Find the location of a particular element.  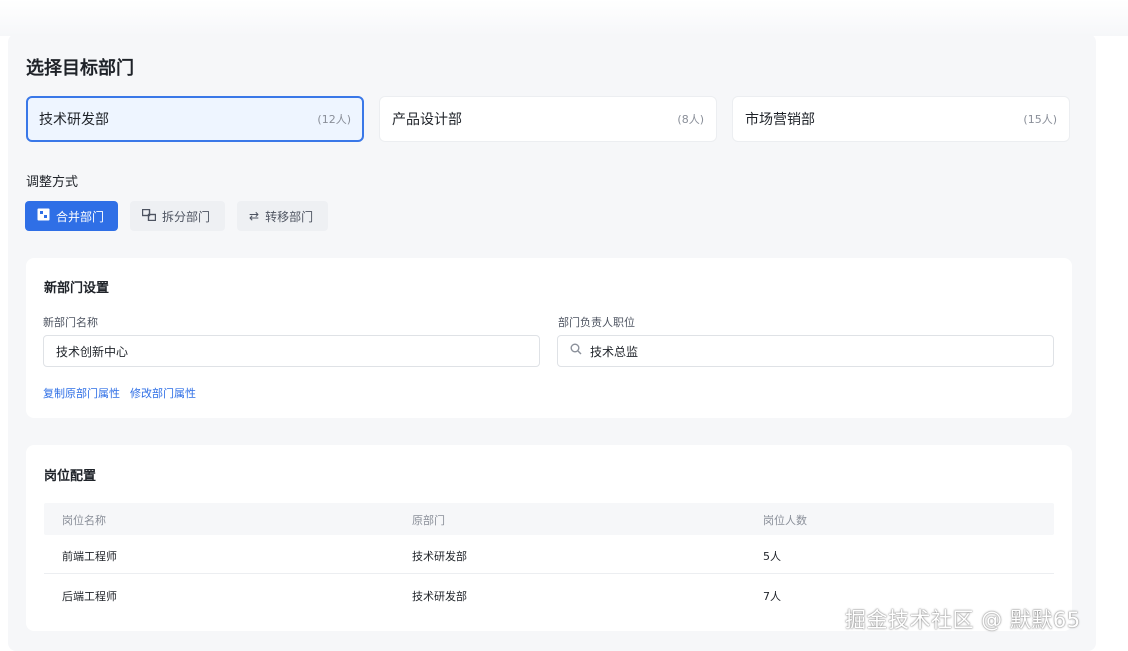

merge-dept-label: 合并部门 is located at coordinates (80, 216).